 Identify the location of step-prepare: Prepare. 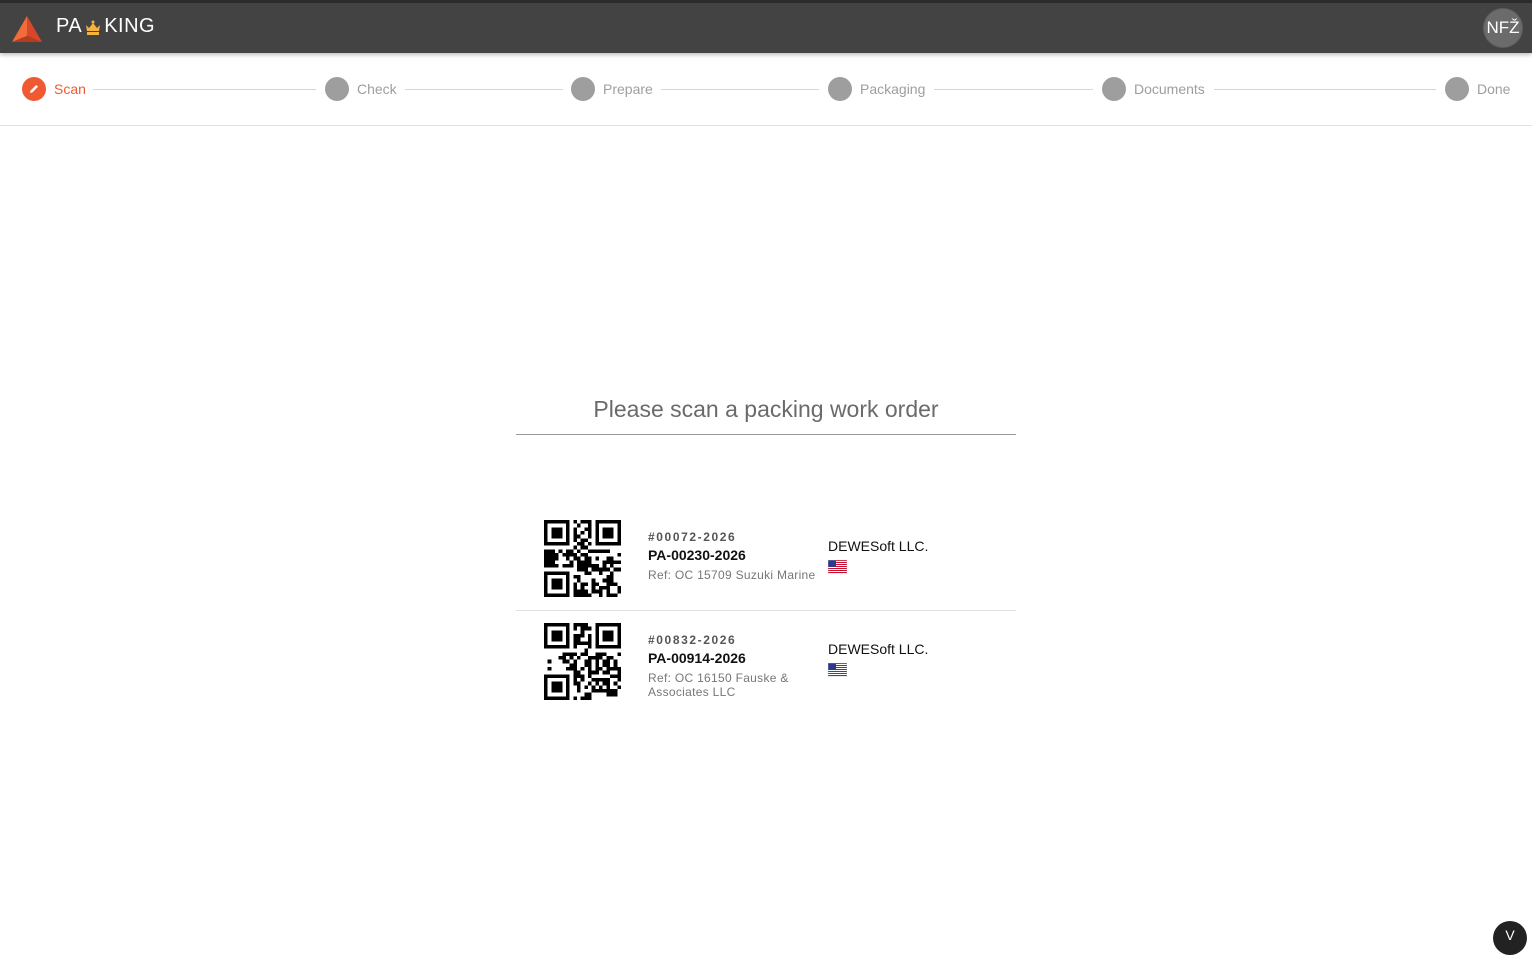
(612, 89).